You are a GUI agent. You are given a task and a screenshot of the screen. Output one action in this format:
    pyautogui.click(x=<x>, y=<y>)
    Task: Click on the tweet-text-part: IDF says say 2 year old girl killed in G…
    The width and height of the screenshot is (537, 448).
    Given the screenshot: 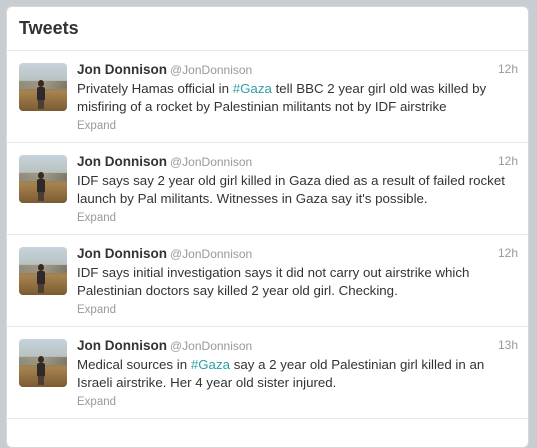 What is the action you would take?
    pyautogui.click(x=291, y=189)
    